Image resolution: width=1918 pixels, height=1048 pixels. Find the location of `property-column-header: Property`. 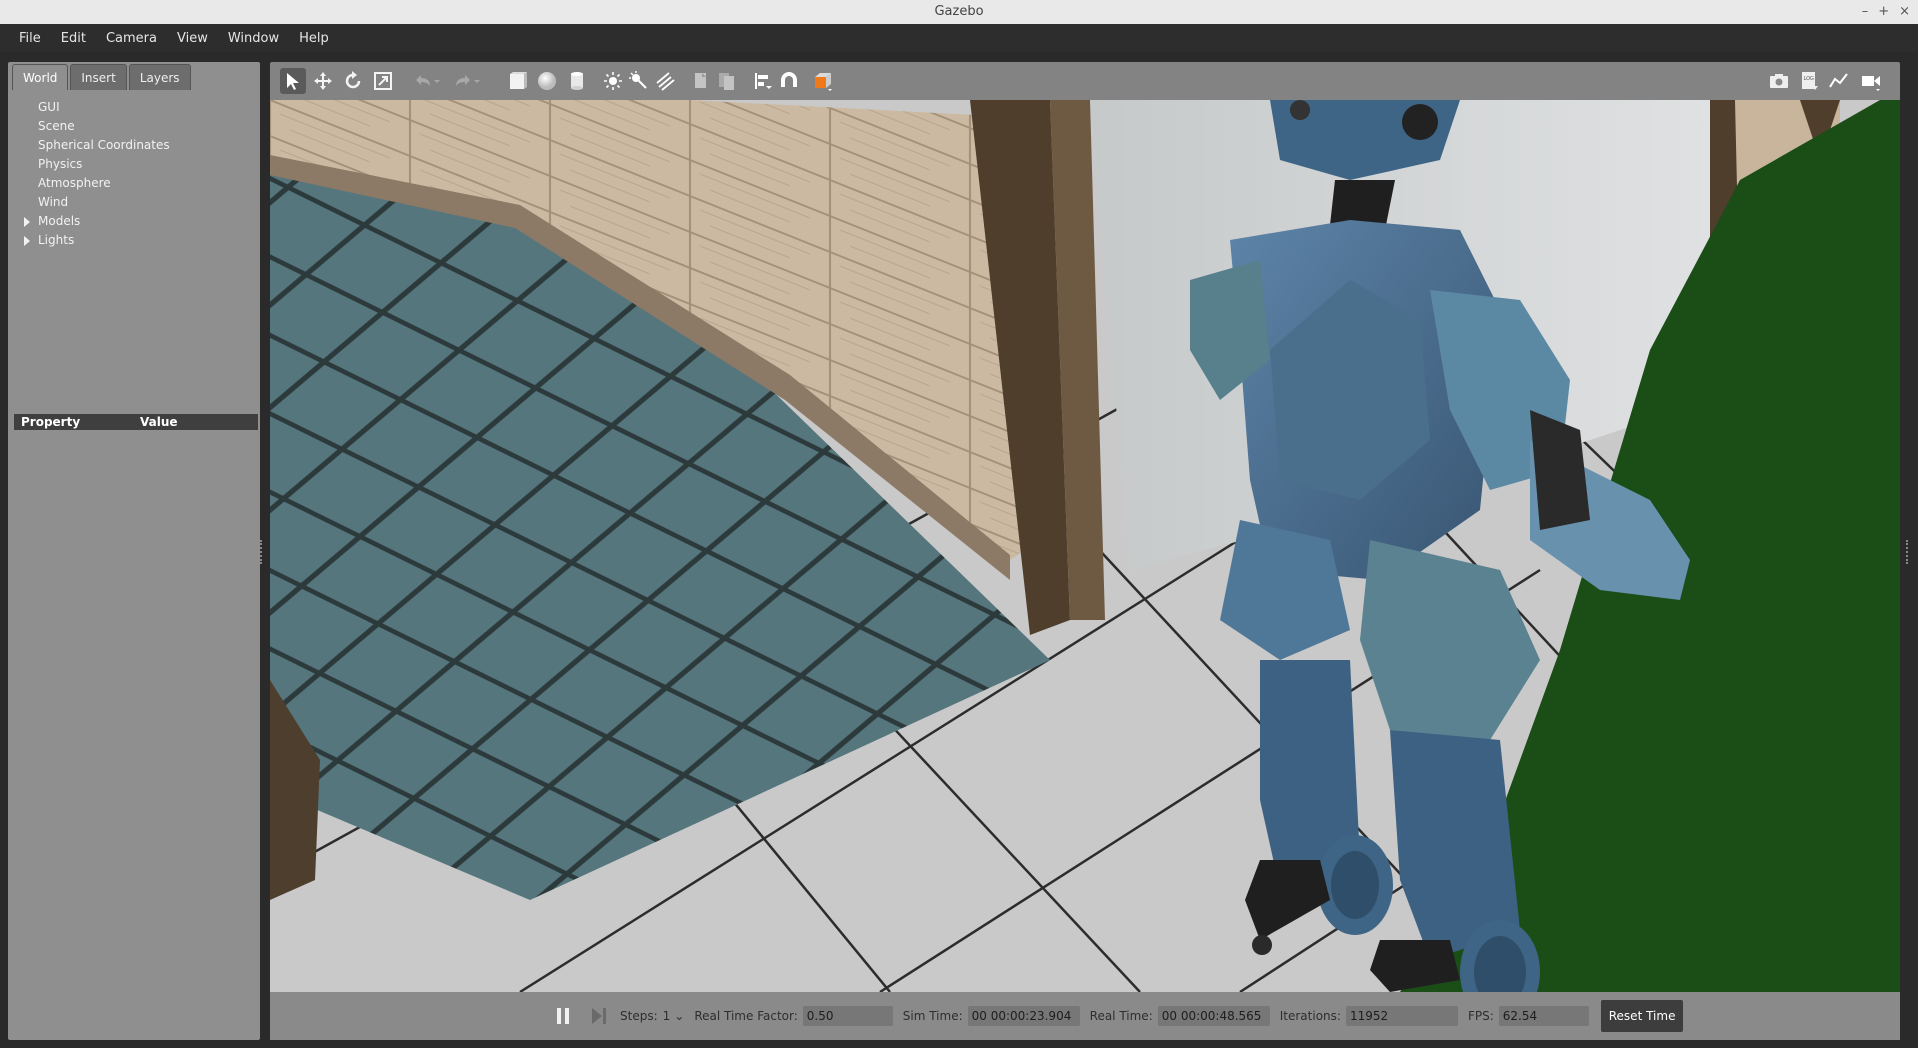

property-column-header: Property is located at coordinates (51, 422).